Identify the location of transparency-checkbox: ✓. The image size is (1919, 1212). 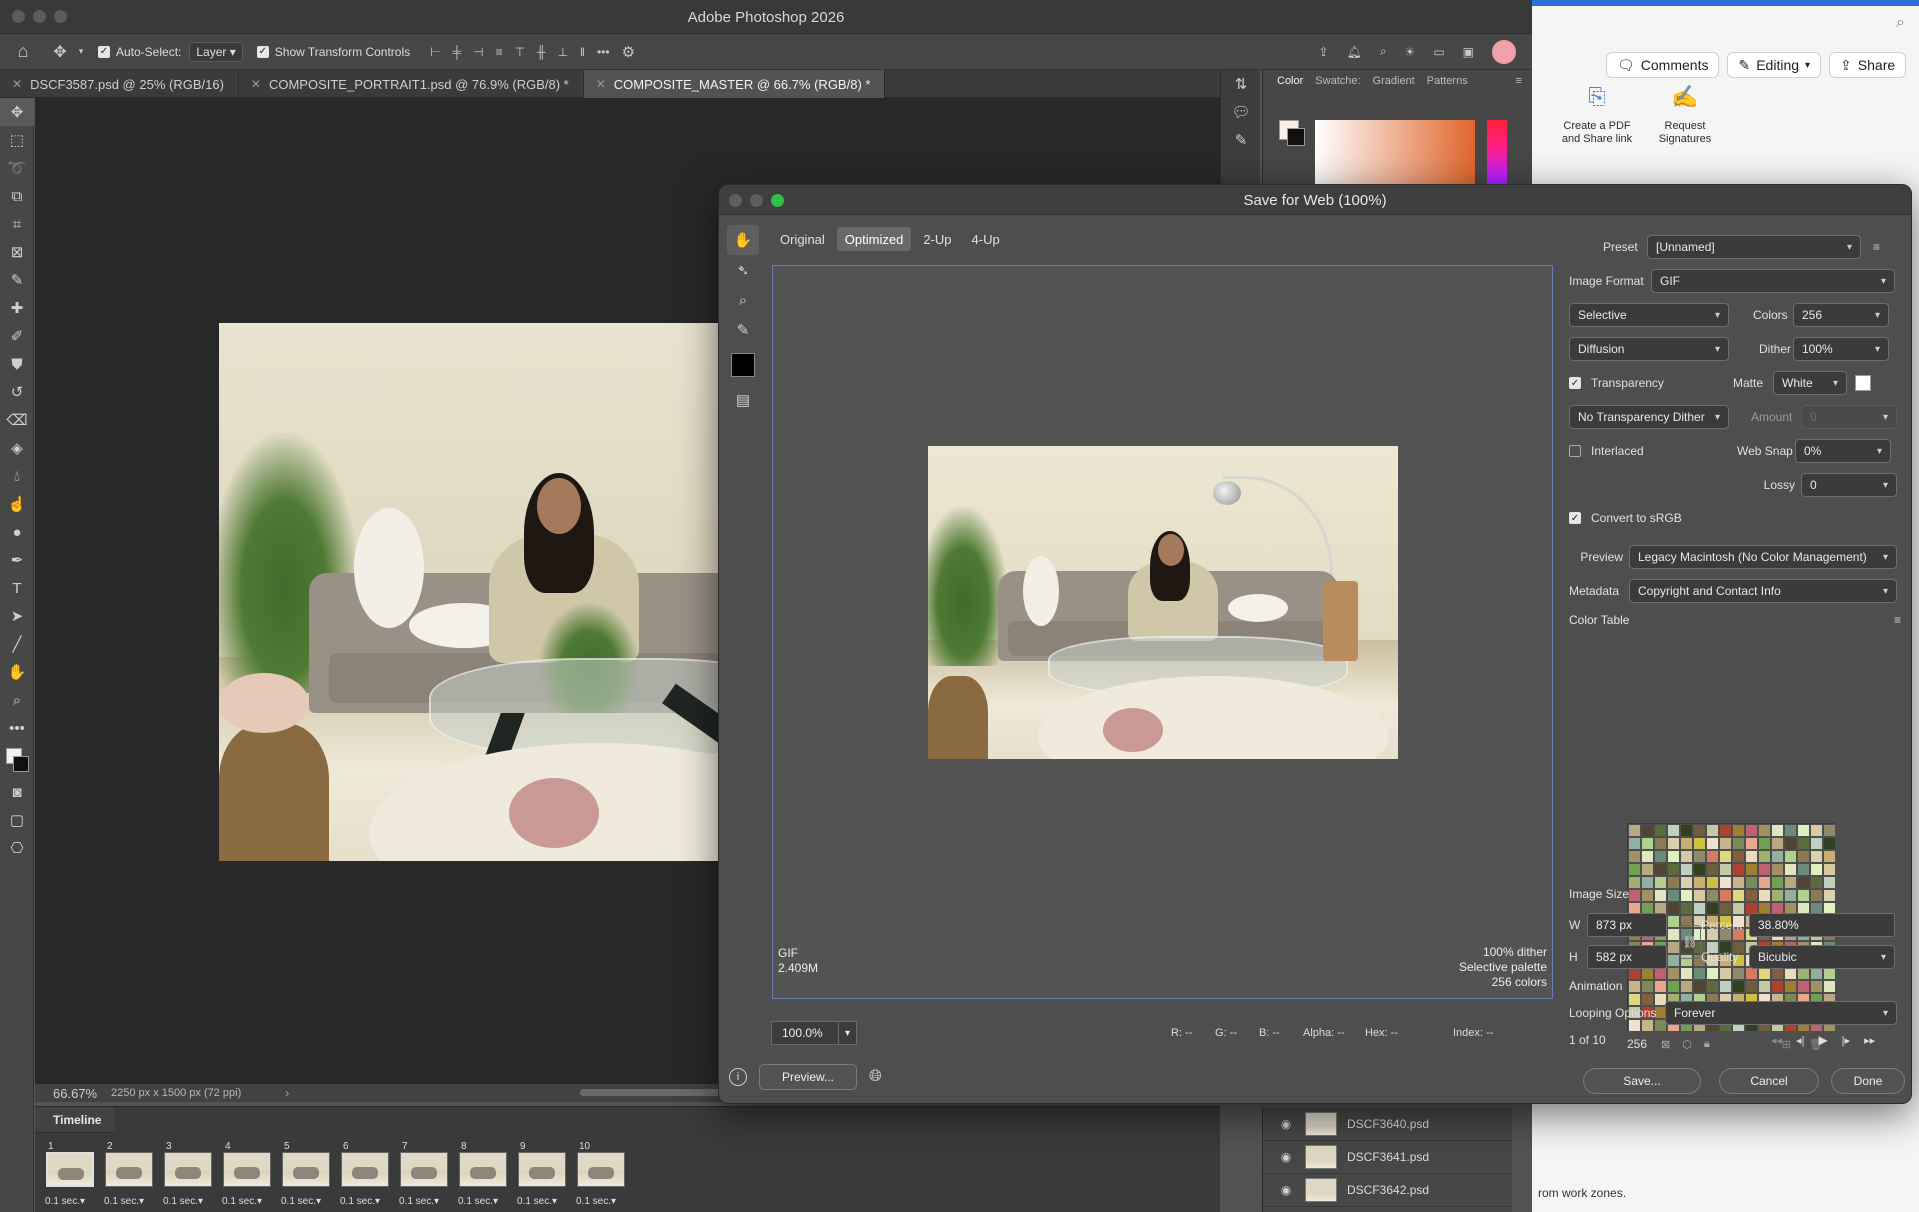
(1575, 383).